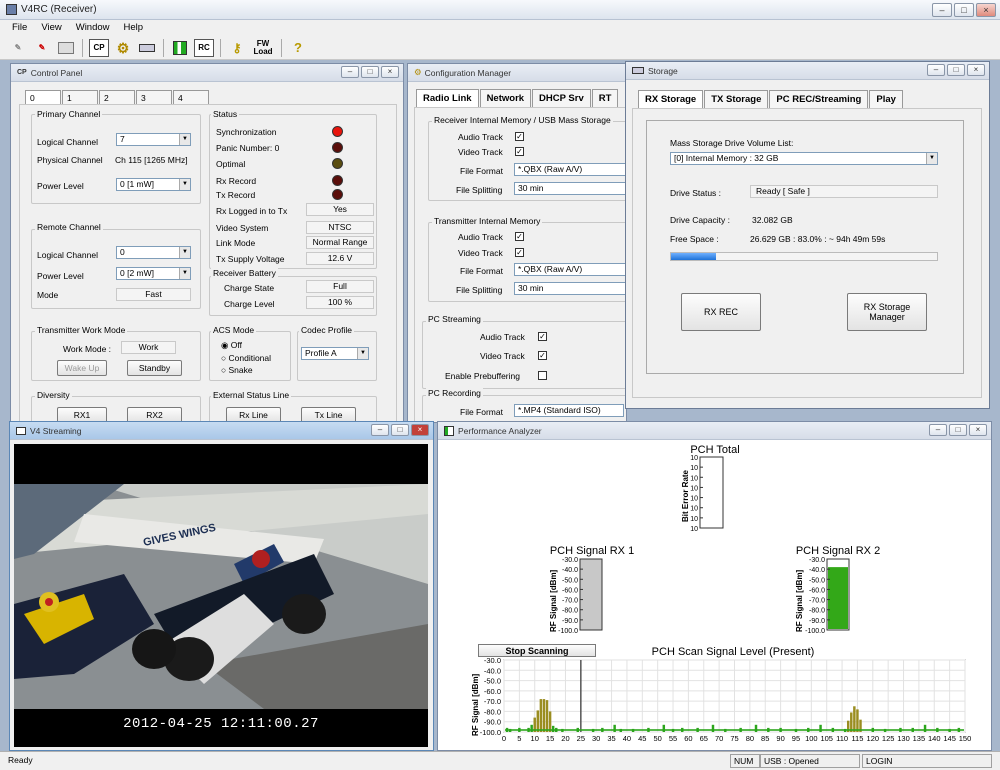  What do you see at coordinates (337, 147) in the screenshot?
I see `panic-led` at bounding box center [337, 147].